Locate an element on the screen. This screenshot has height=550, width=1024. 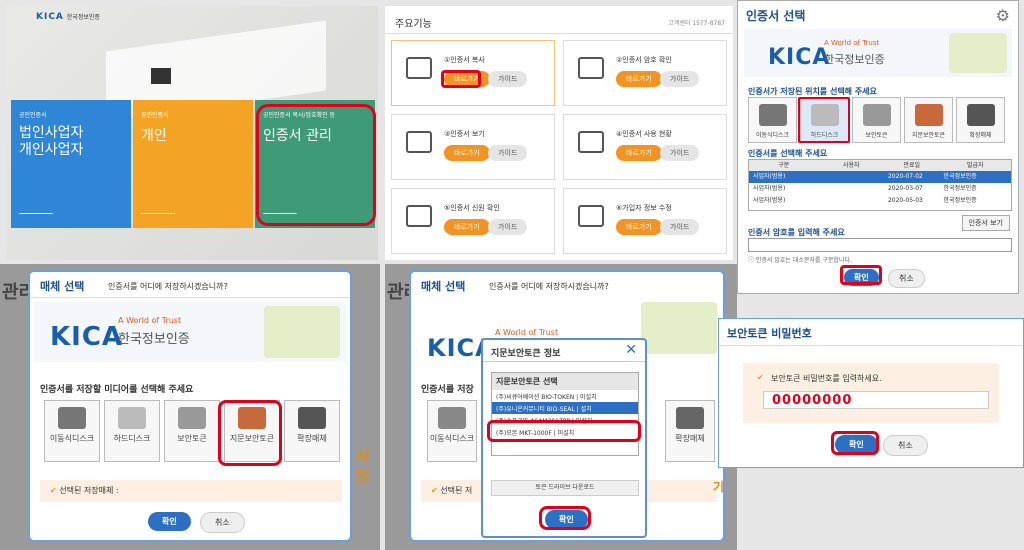
dialog-title: 인증서 선택 is located at coordinates (776, 16).